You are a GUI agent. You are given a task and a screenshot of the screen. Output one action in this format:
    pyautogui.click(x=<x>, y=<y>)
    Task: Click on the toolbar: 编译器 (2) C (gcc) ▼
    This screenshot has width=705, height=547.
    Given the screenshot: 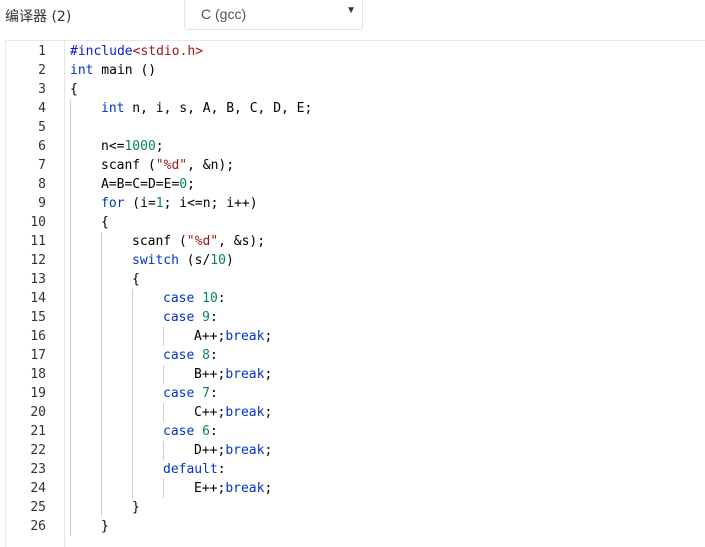 What is the action you would take?
    pyautogui.click(x=352, y=20)
    